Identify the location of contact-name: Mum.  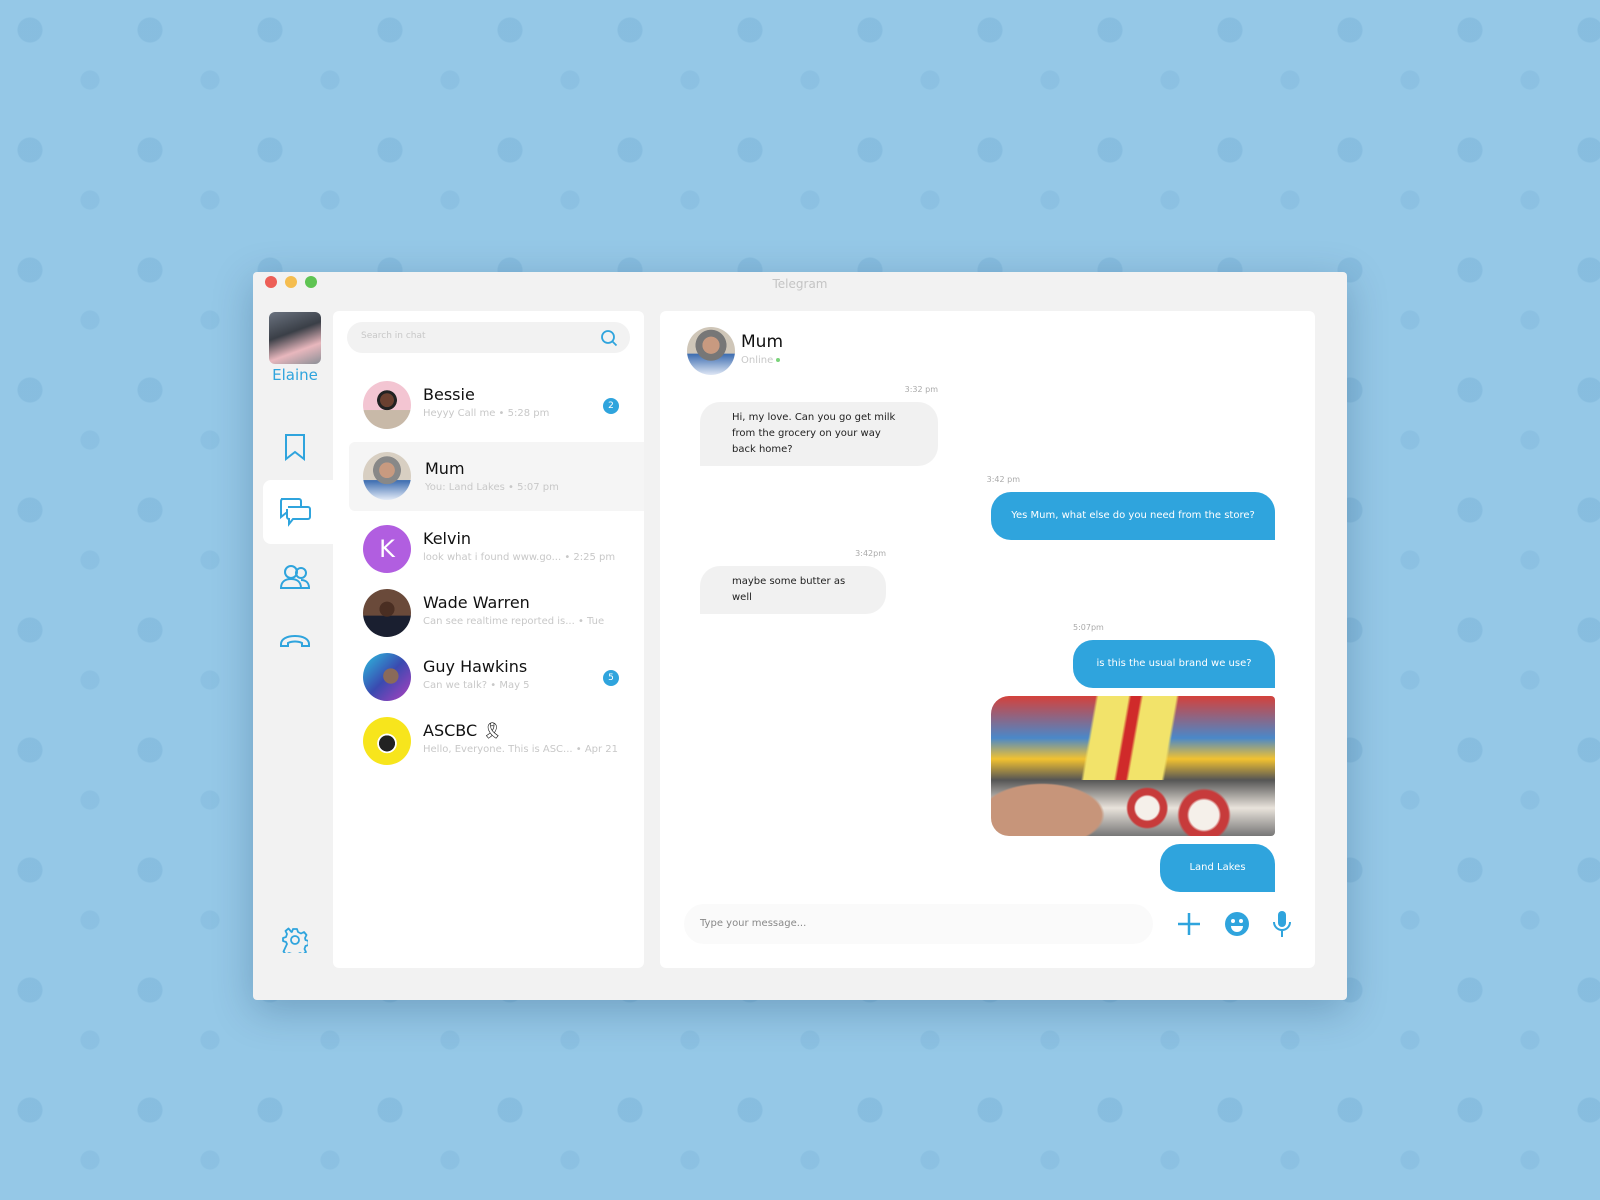
(762, 342).